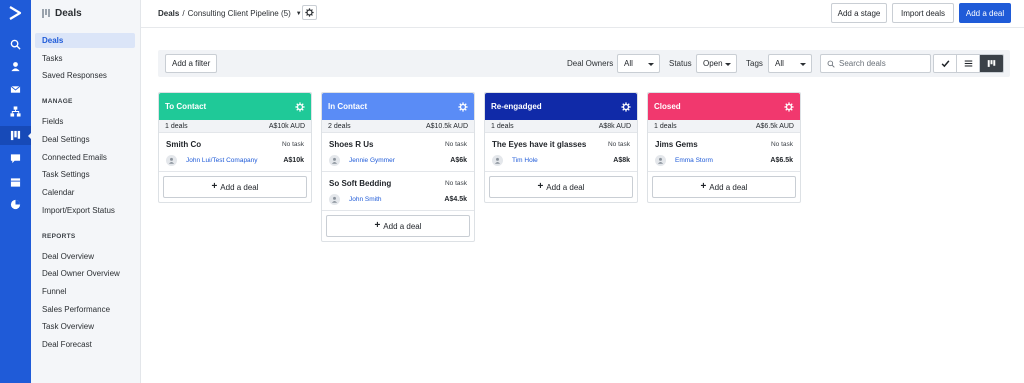 The image size is (1024, 383). I want to click on stage-header: To Contact, so click(235, 106).